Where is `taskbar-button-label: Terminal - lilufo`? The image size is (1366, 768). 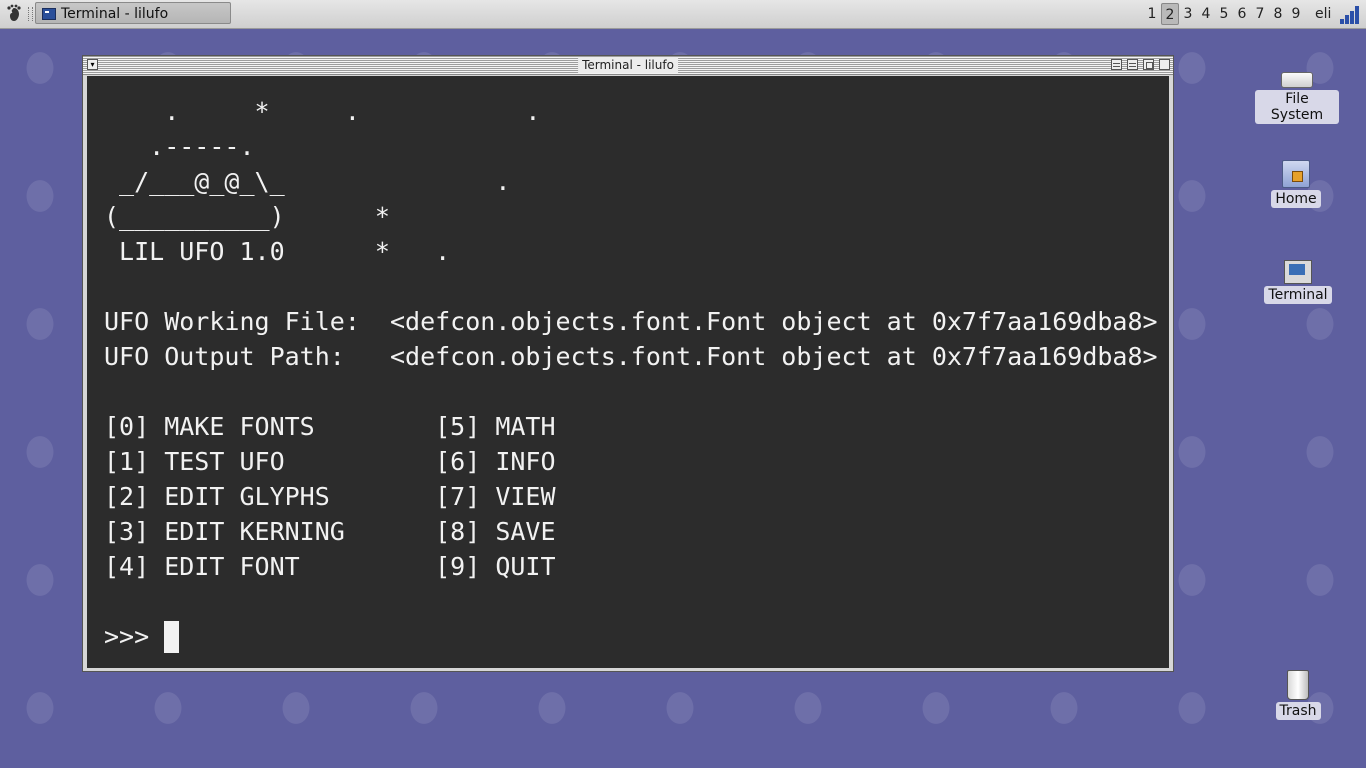
taskbar-button-label: Terminal - lilufo is located at coordinates (115, 14).